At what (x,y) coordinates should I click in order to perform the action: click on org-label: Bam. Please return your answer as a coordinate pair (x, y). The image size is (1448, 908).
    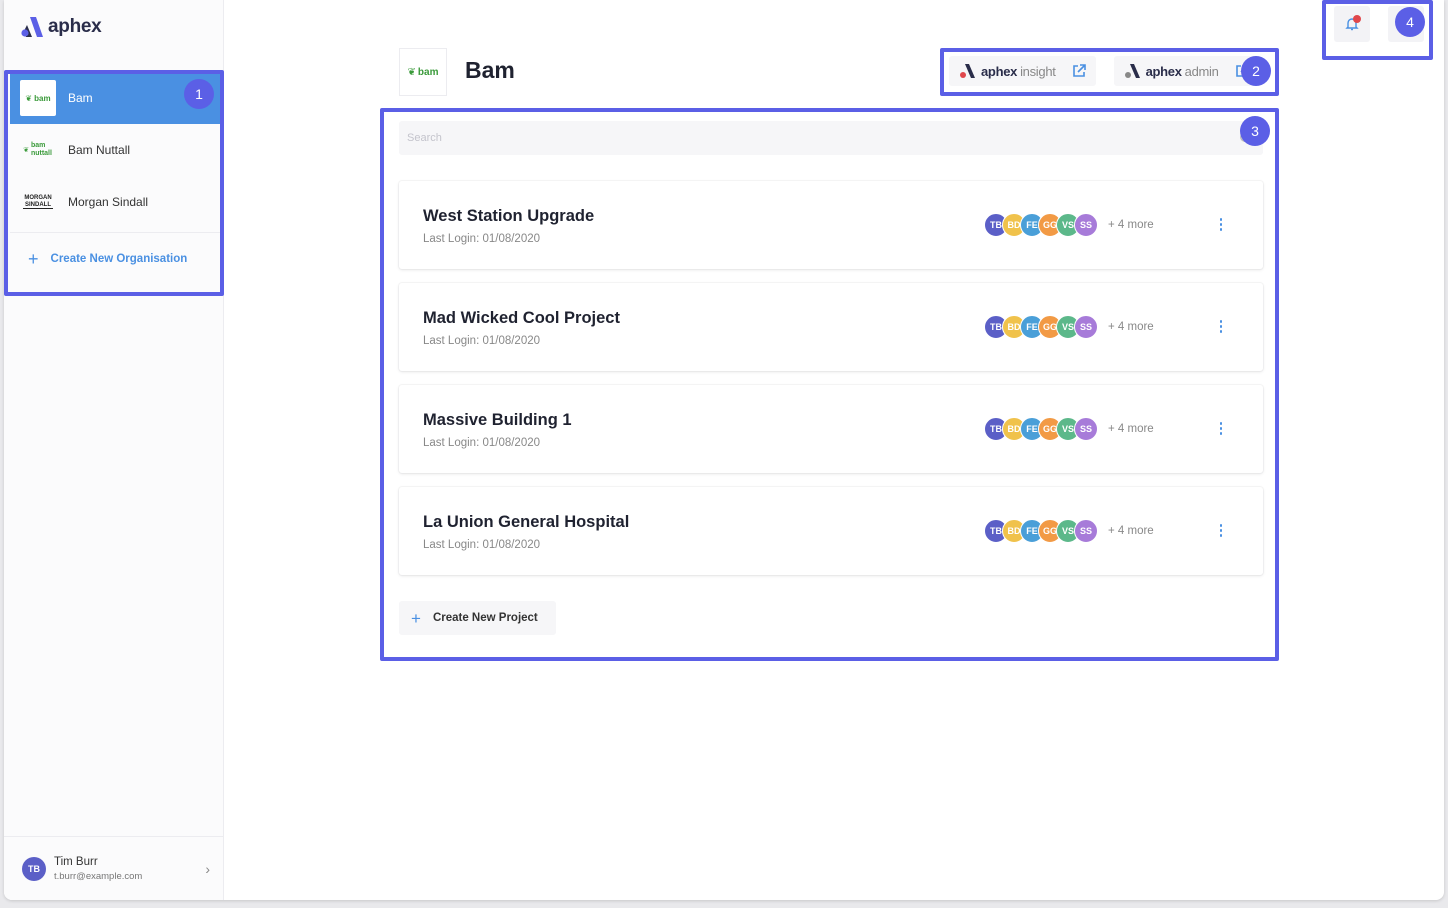
    Looking at the image, I should click on (80, 98).